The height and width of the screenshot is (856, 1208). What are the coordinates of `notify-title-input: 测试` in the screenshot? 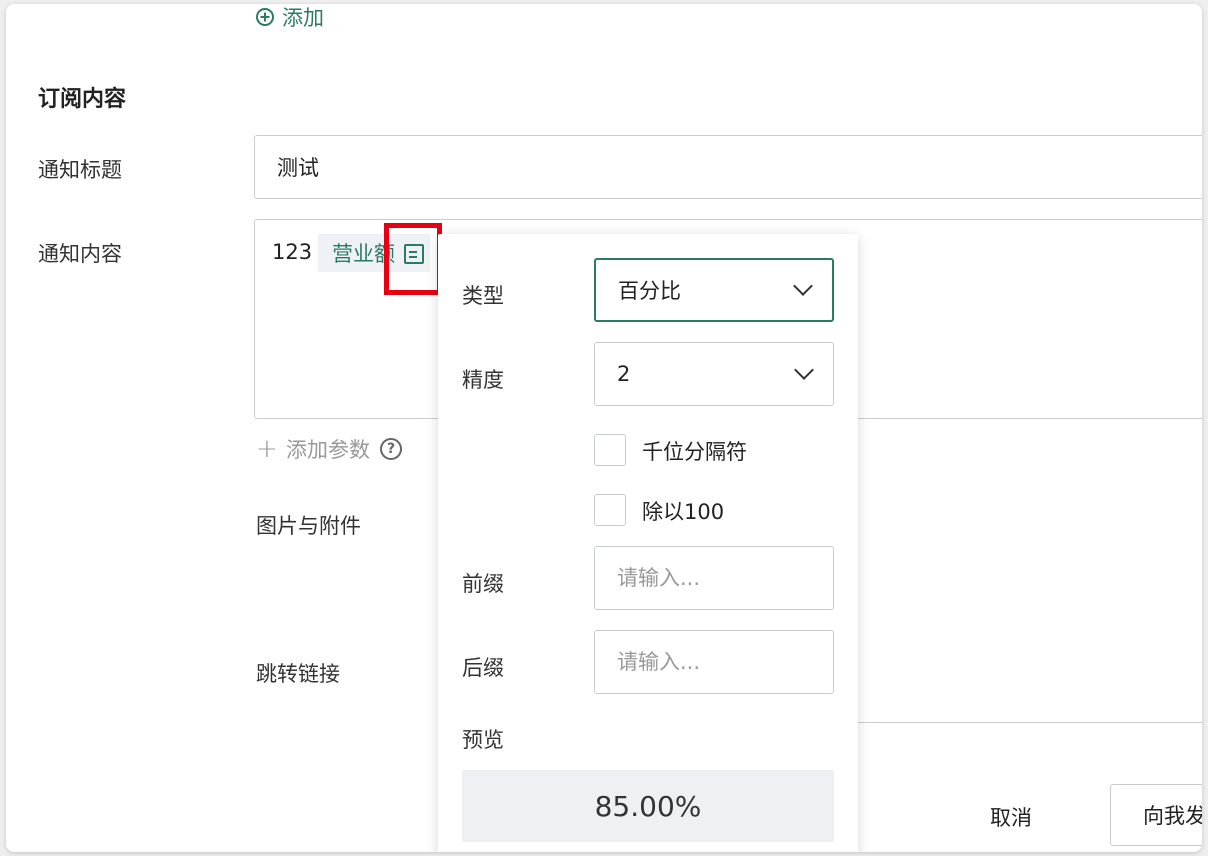 It's located at (728, 167).